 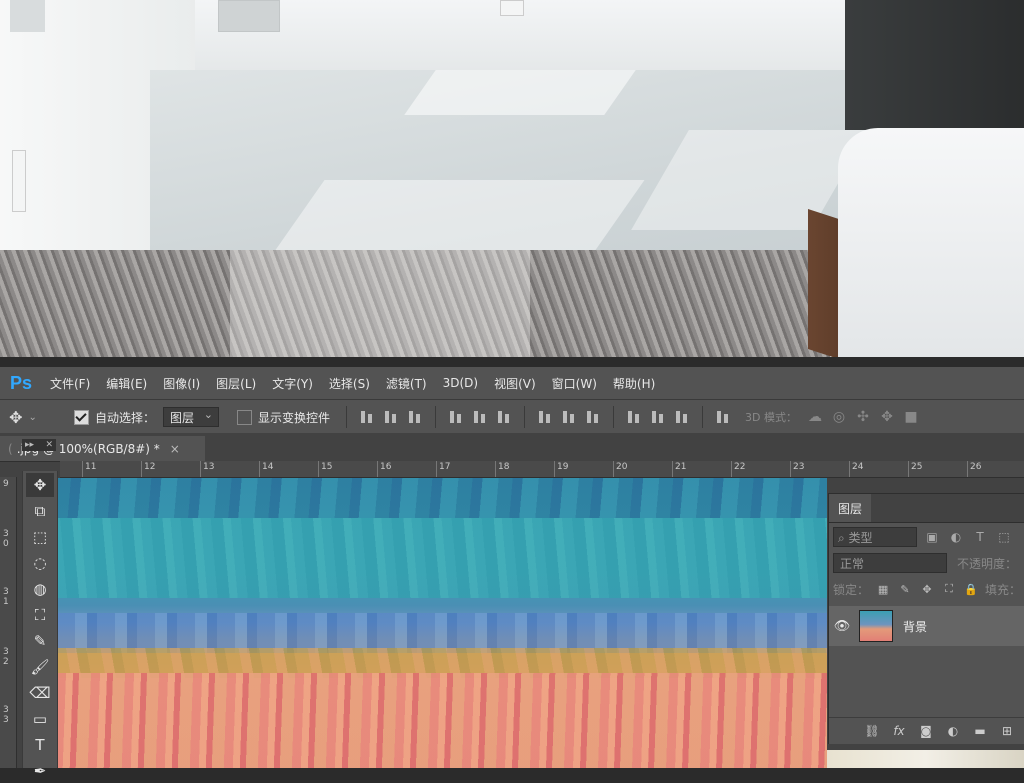 I want to click on auto-select-dropdown: 图层, so click(x=191, y=417).